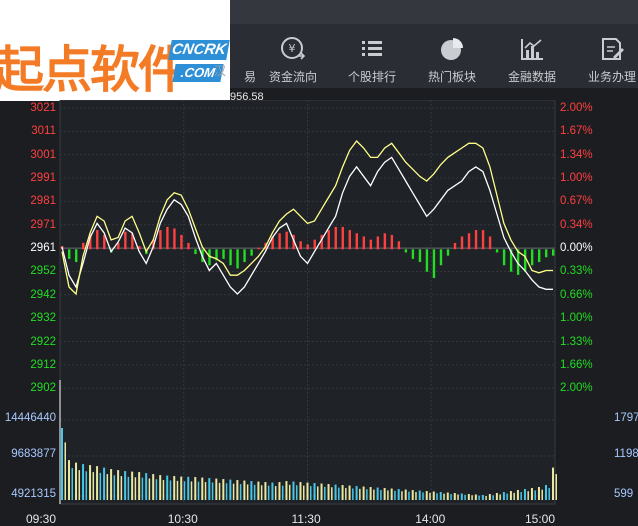  What do you see at coordinates (43, 131) in the screenshot?
I see `price-tick-label: 3011` at bounding box center [43, 131].